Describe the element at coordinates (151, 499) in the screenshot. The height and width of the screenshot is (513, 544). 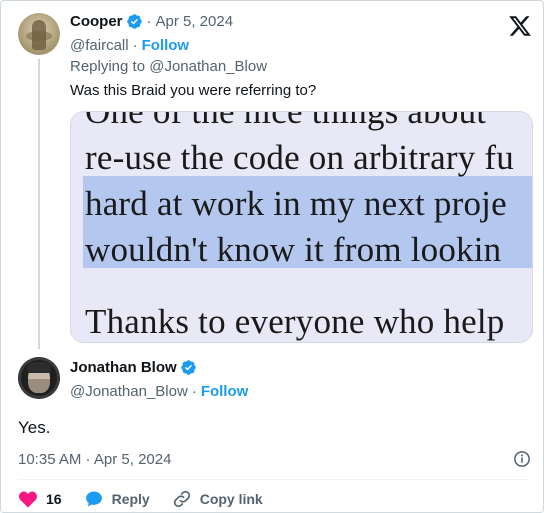
I see `action-bar: 16 Reply Copy link` at that location.